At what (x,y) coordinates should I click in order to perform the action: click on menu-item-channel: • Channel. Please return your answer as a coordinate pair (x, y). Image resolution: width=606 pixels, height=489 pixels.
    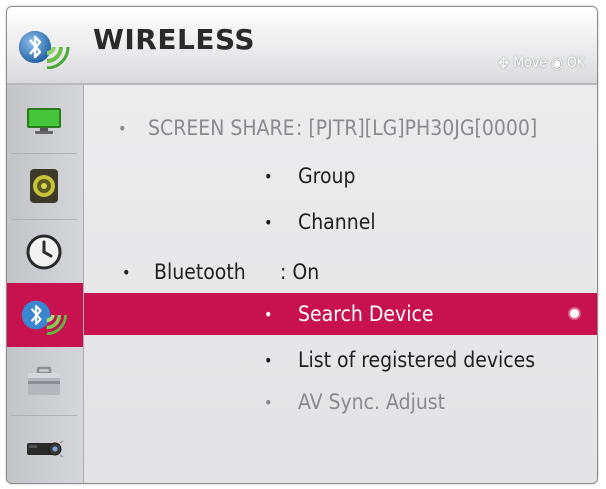
    Looking at the image, I should click on (340, 222).